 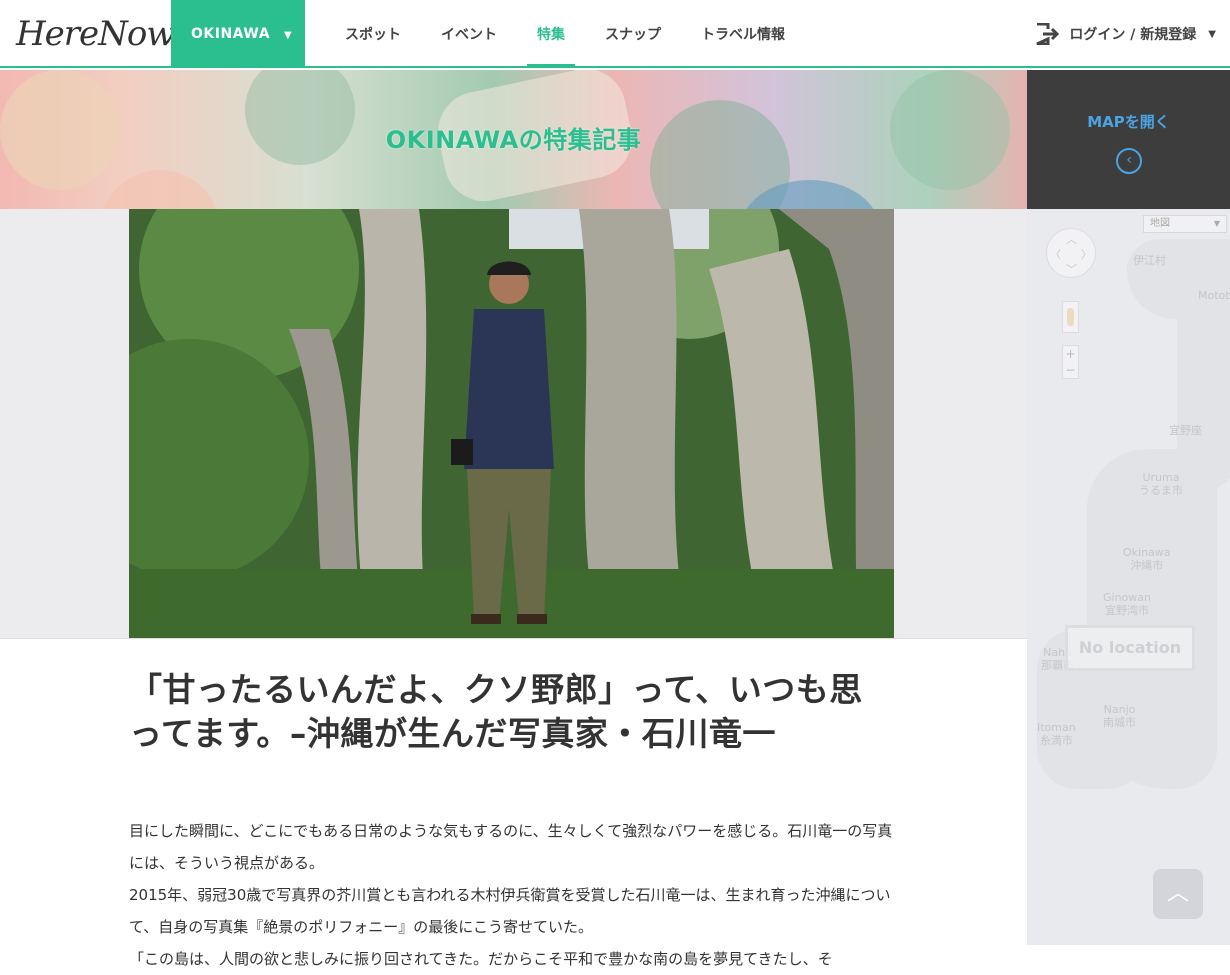 What do you see at coordinates (1128, 121) in the screenshot?
I see `open-map-link: MAPを開く` at bounding box center [1128, 121].